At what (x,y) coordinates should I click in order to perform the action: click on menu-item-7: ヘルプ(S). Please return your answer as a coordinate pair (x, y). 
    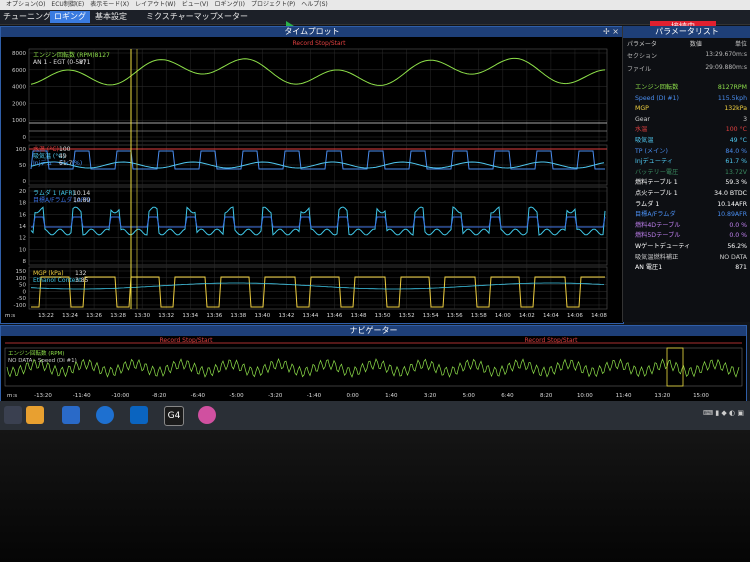
    Looking at the image, I should click on (314, 5).